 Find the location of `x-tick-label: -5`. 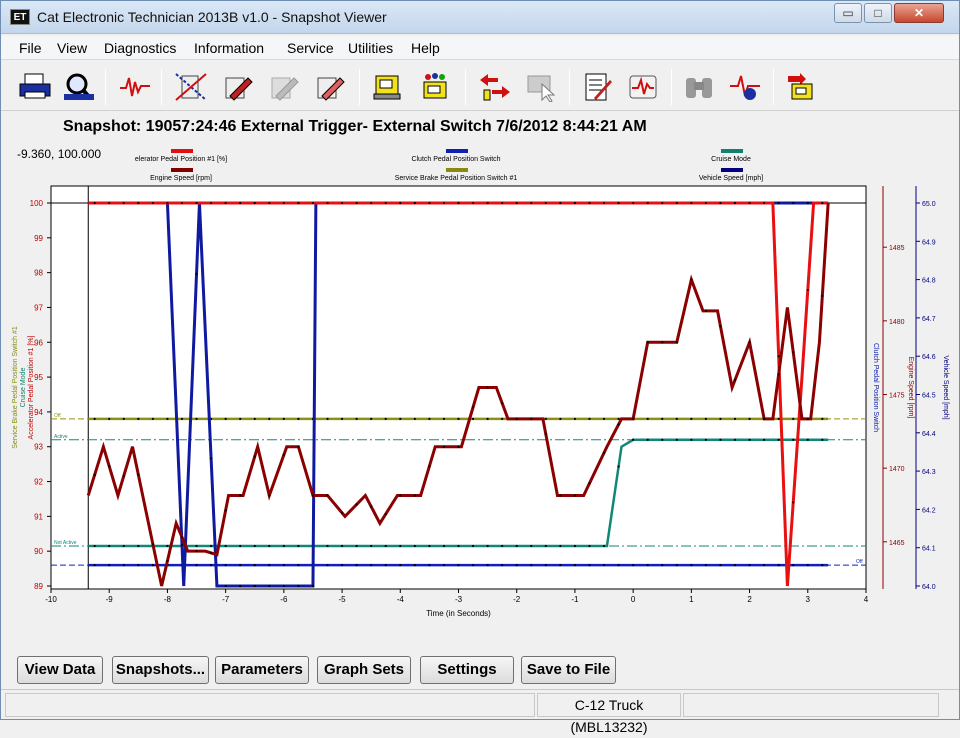

x-tick-label: -5 is located at coordinates (343, 599).